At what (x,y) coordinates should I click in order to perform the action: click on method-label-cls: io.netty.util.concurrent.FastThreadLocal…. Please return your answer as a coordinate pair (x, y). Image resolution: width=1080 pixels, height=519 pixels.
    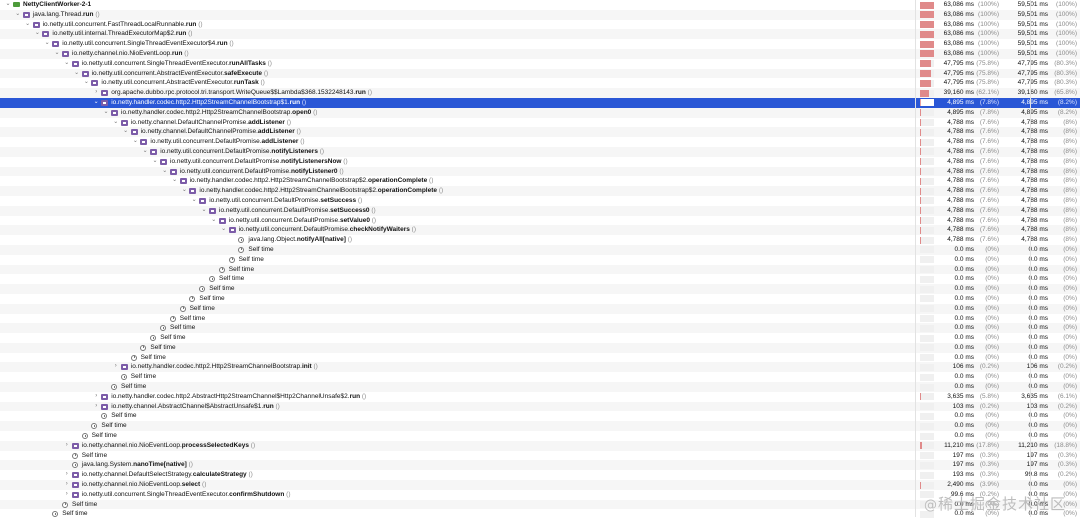
    Looking at the image, I should click on (114, 24).